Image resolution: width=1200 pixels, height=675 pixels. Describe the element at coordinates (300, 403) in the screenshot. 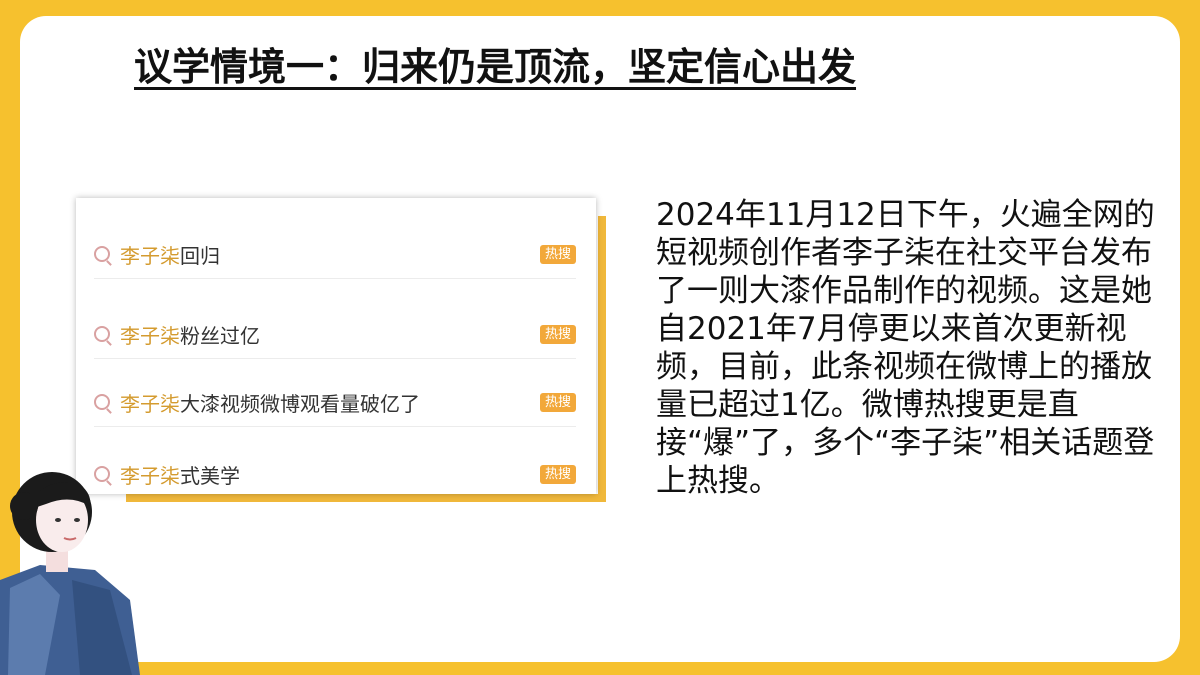

I see `hot-search-topic: 大漆视频微博观看量破亿了` at that location.